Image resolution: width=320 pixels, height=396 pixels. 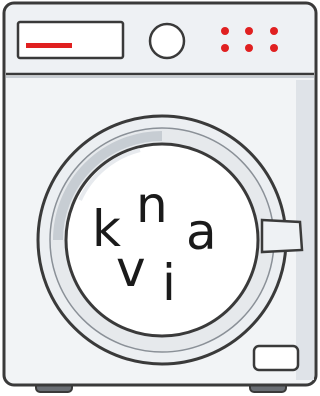 What do you see at coordinates (282, 236) in the screenshot?
I see `door-handle-icon` at bounding box center [282, 236].